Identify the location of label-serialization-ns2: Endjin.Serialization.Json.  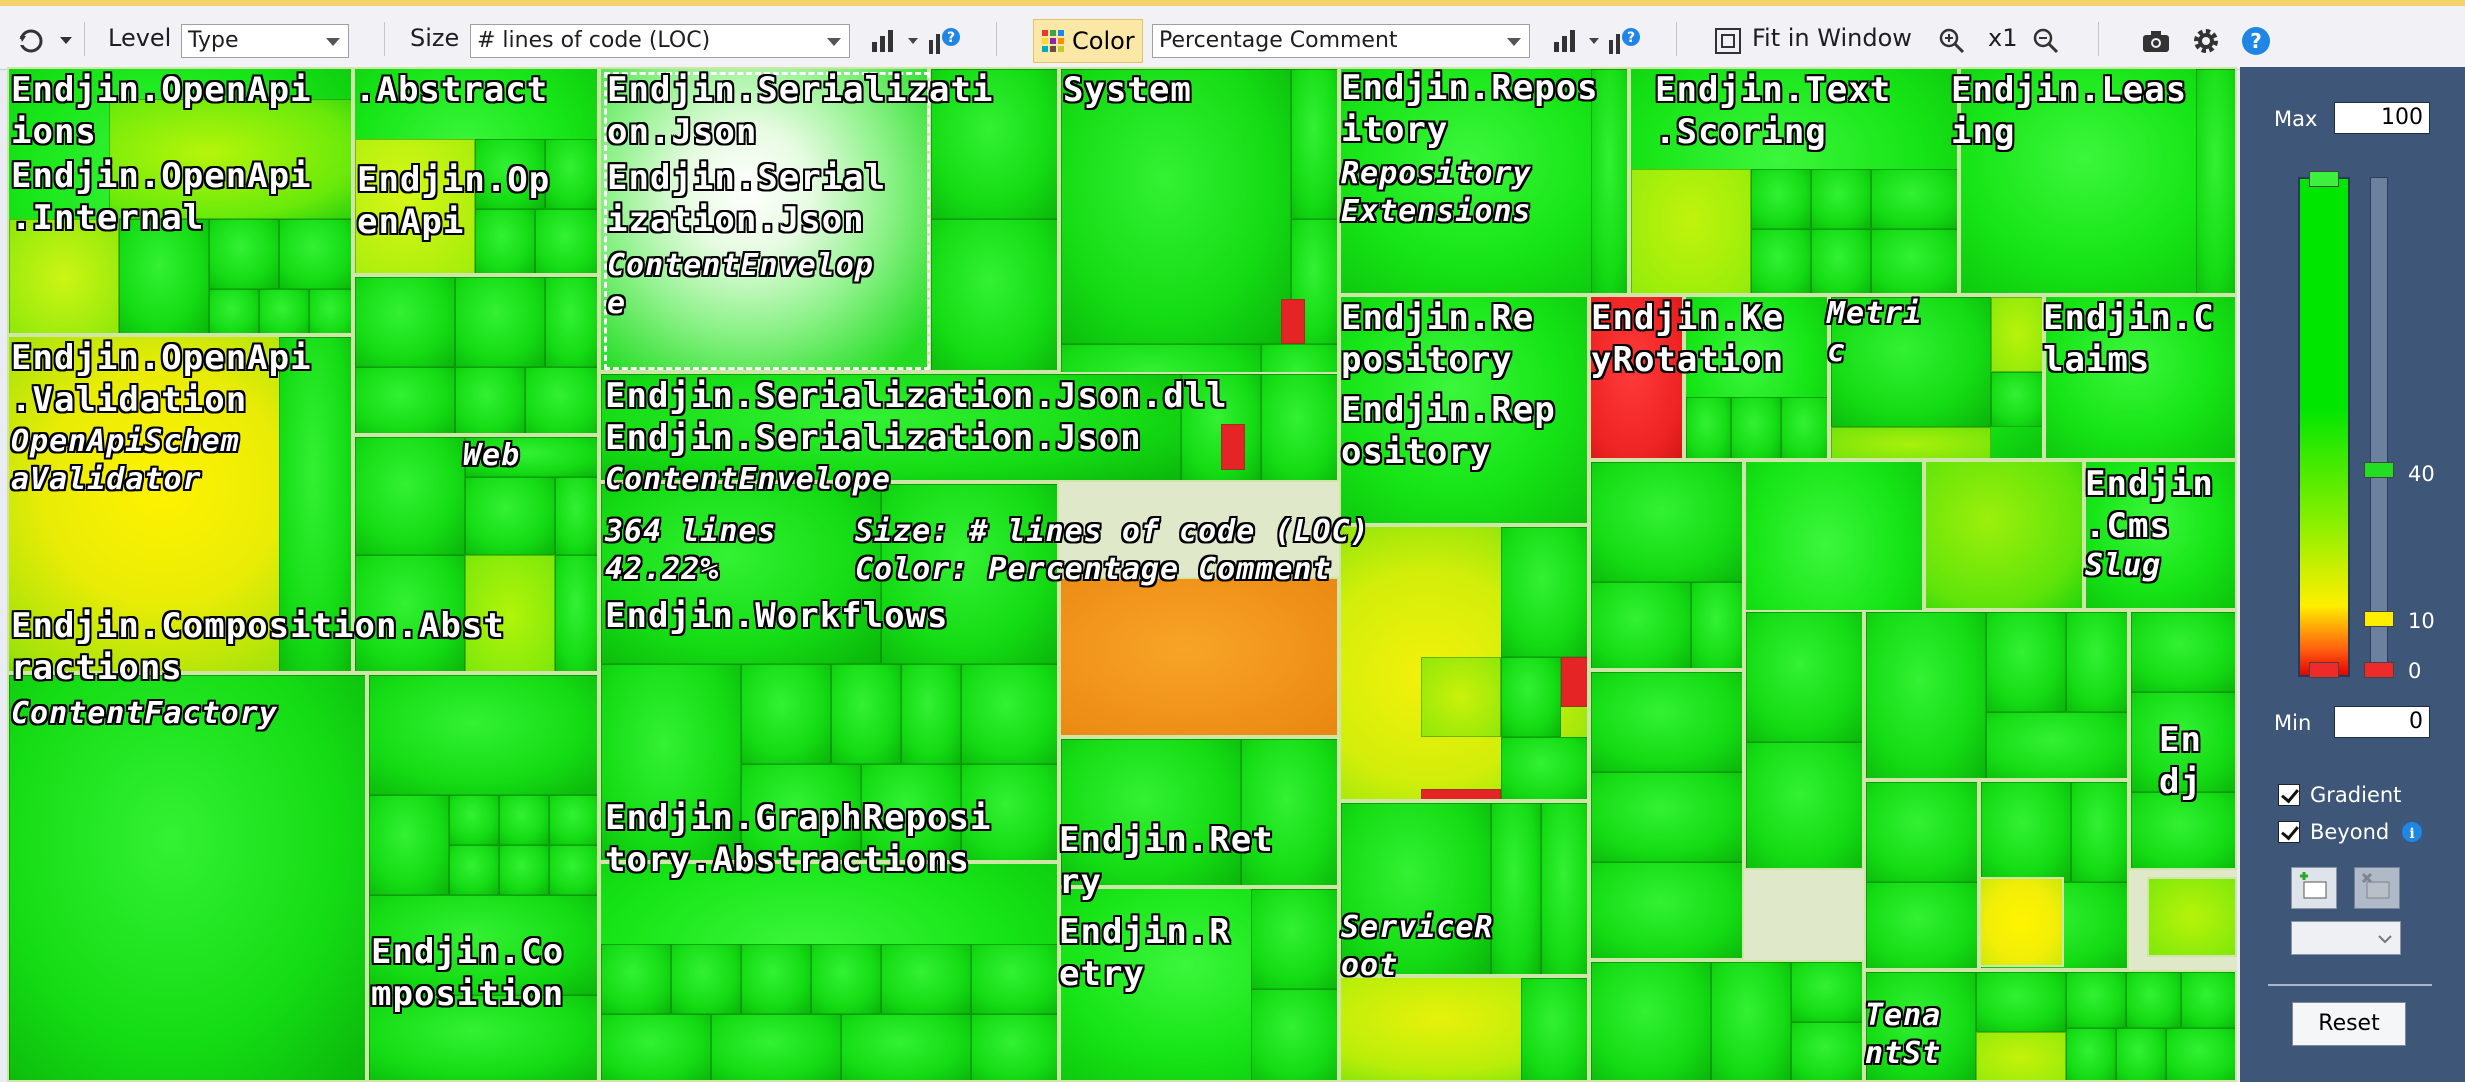
(873, 438).